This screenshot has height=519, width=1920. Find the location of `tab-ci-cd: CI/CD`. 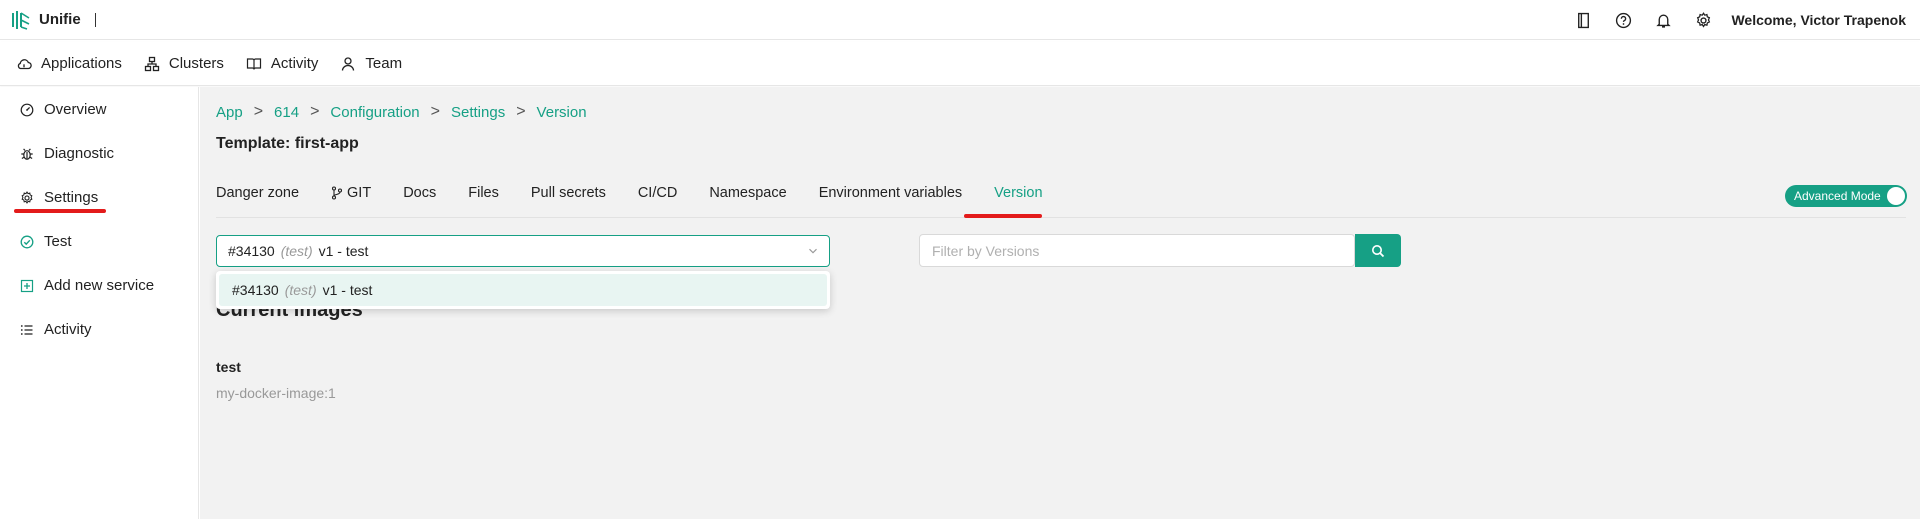

tab-ci-cd: CI/CD is located at coordinates (657, 193).